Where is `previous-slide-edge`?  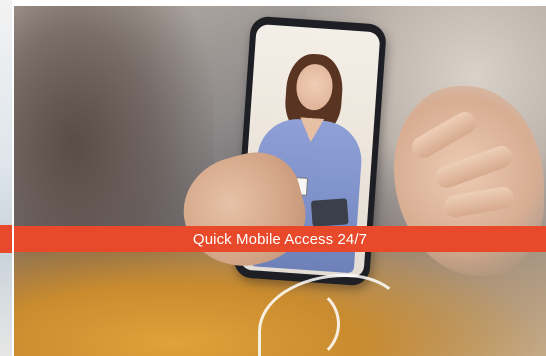
previous-slide-edge is located at coordinates (6, 178).